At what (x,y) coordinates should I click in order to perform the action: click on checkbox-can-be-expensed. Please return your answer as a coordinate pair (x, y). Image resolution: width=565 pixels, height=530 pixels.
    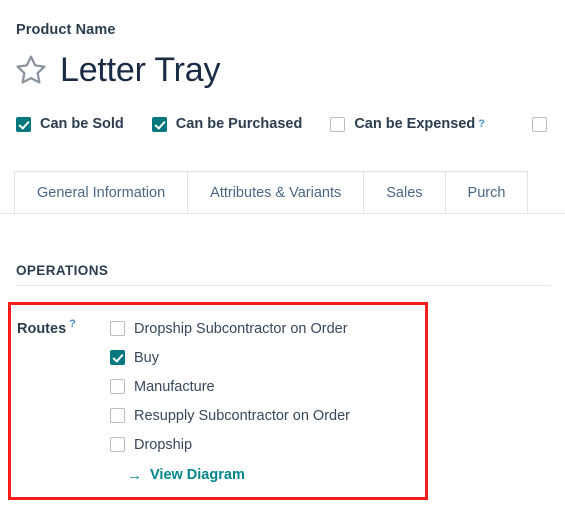
    Looking at the image, I should click on (338, 124).